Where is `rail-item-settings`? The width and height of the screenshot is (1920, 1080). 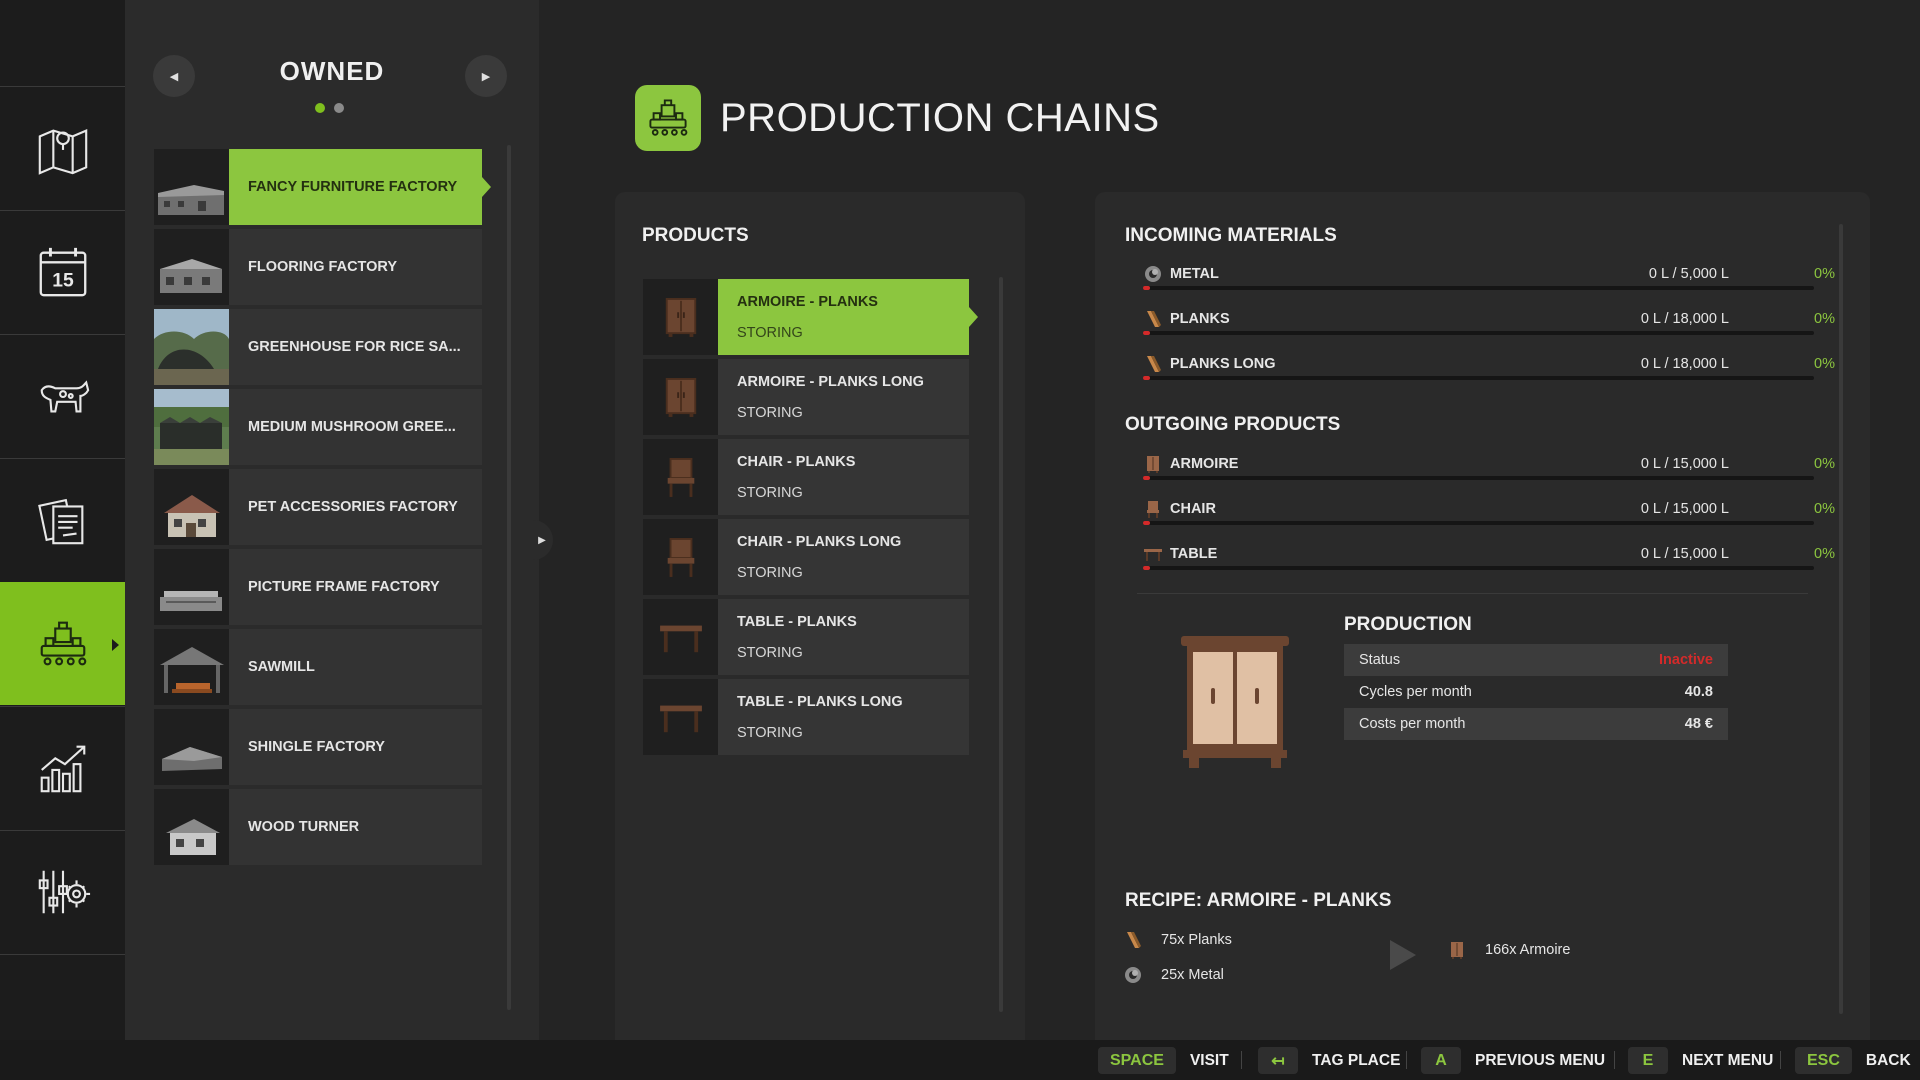 rail-item-settings is located at coordinates (62, 891).